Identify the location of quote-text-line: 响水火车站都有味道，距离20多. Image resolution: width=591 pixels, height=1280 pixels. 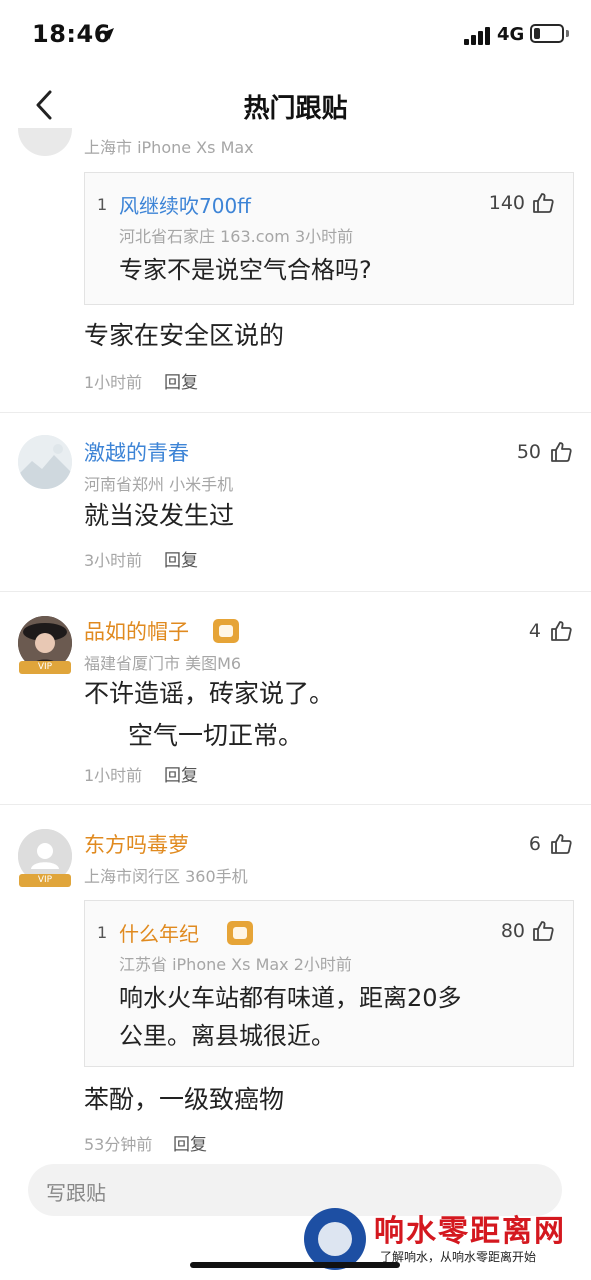
(290, 998).